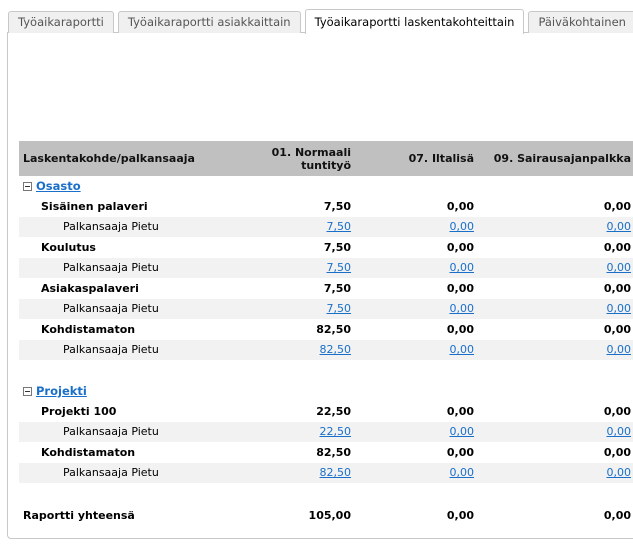 This screenshot has width=633, height=547. Describe the element at coordinates (296, 158) in the screenshot. I see `column-header-normal: 01. Normaali tuntityö` at that location.